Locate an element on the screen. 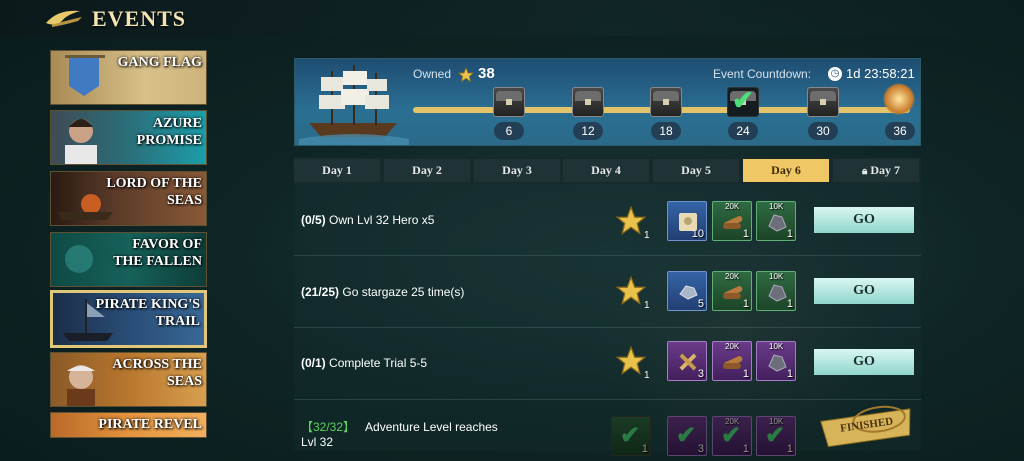  task-text: (21/25) Go stargaze 25 time(s) is located at coordinates (382, 292).